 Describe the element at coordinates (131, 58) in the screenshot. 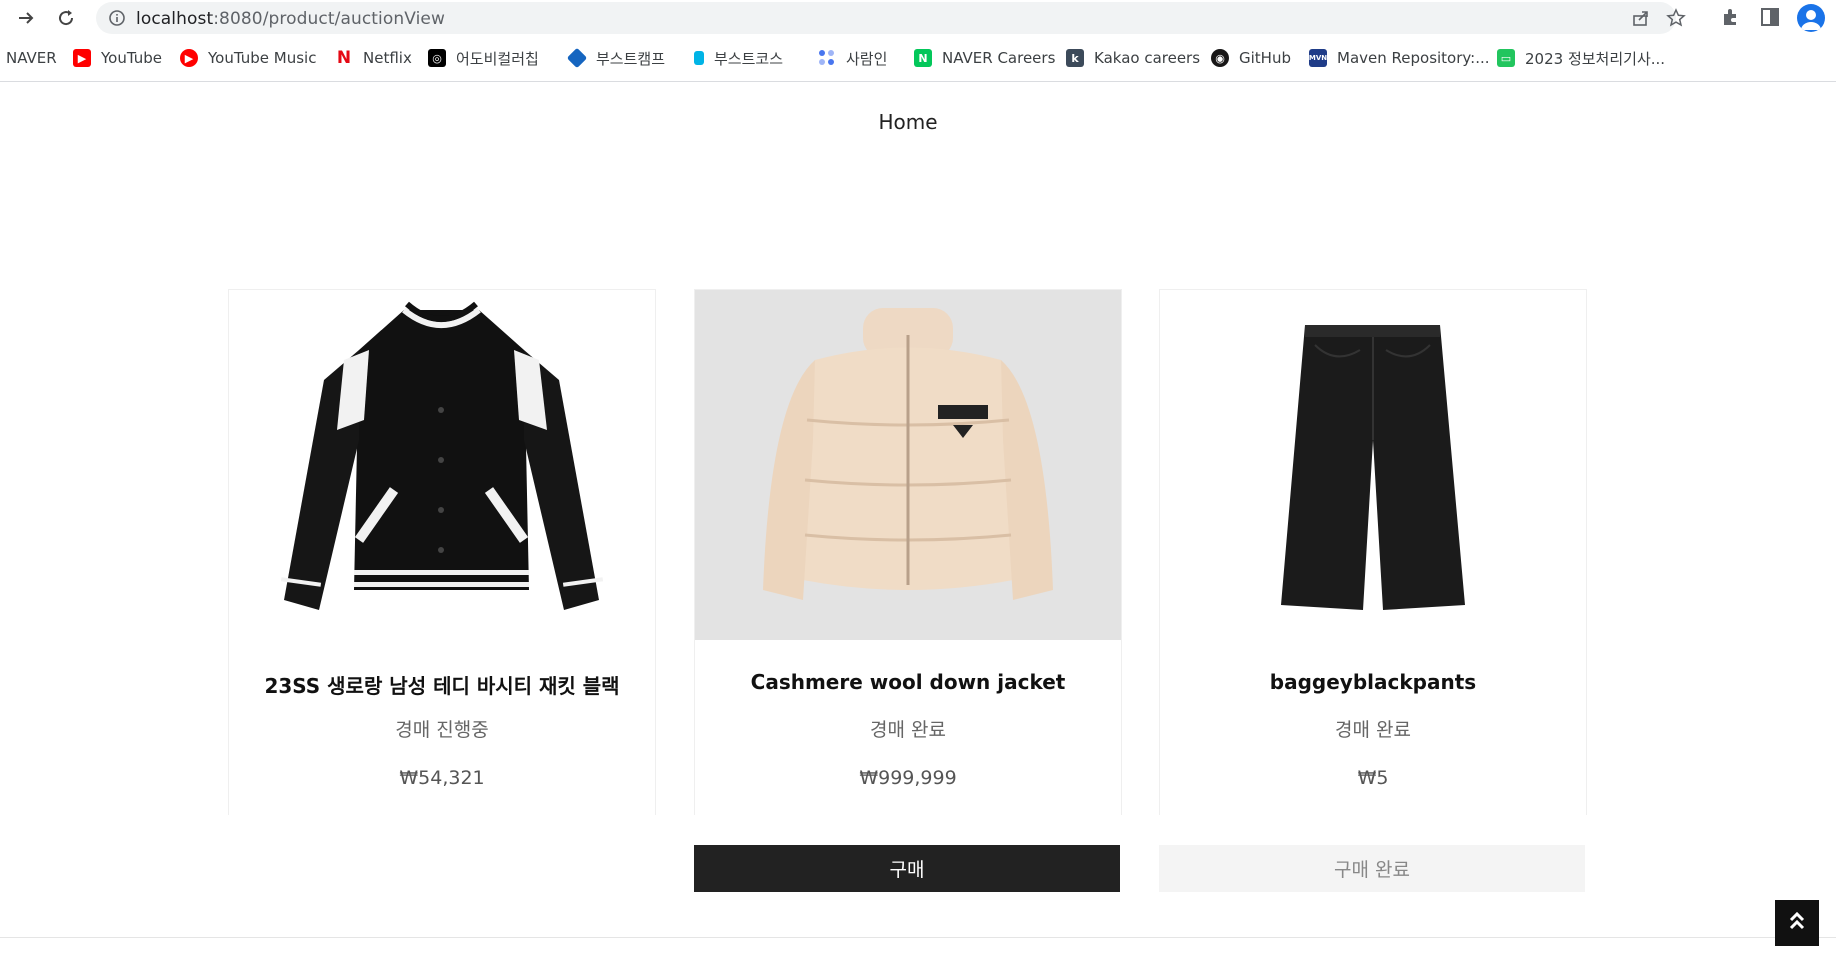

I see `bookmark-label: YouTube` at that location.